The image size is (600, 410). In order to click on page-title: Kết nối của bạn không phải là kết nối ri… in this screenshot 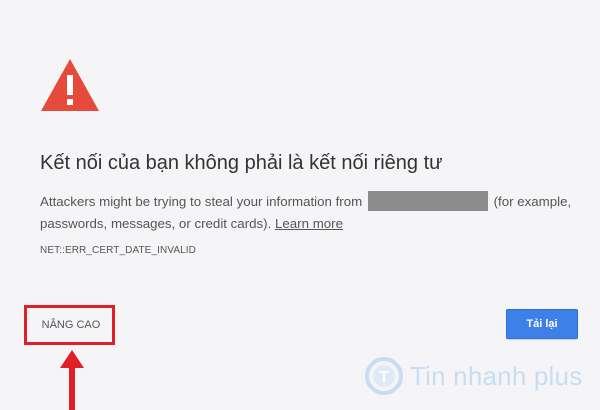, I will do `click(241, 163)`.